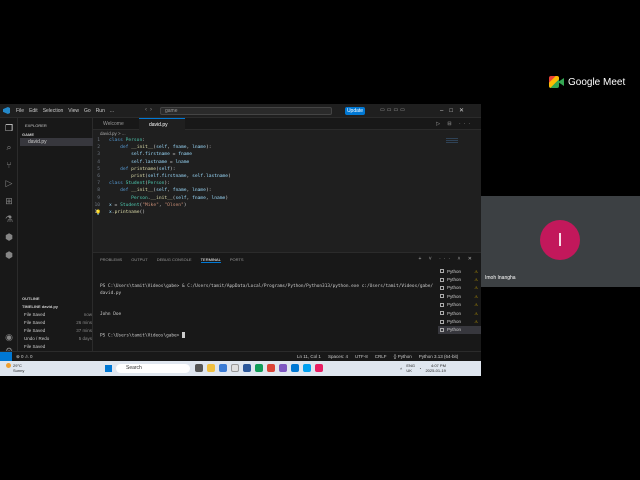 Image resolution: width=640 pixels, height=480 pixels. I want to click on chrome-icon, so click(271, 368).